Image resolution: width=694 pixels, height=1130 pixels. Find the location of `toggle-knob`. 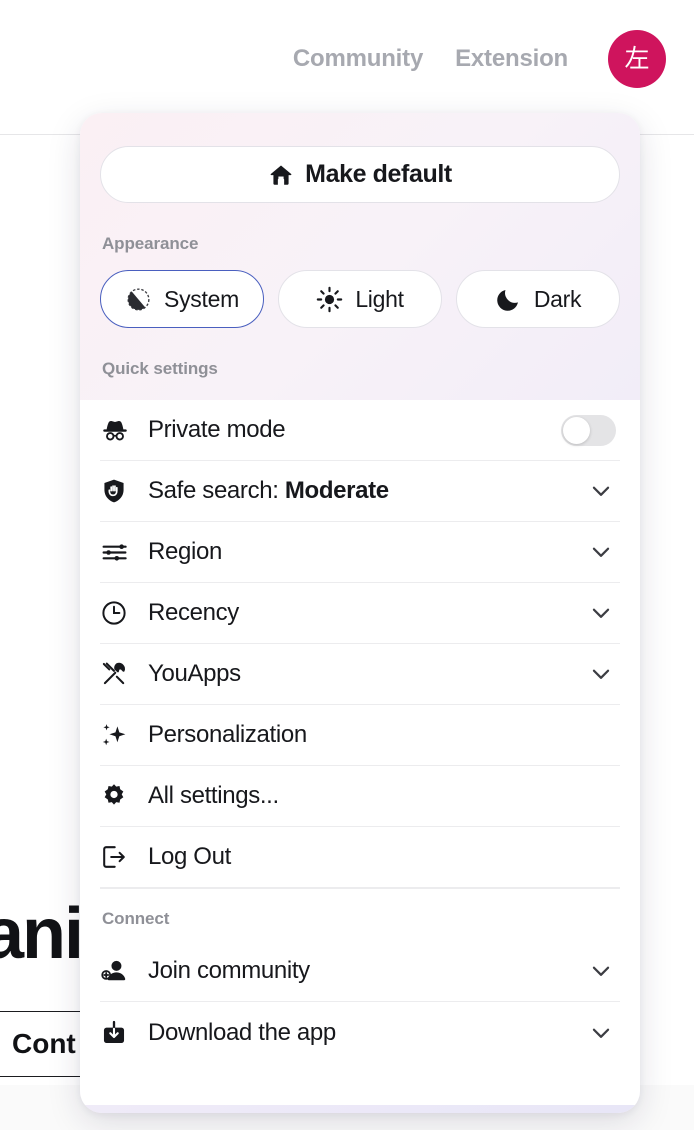

toggle-knob is located at coordinates (576, 430).